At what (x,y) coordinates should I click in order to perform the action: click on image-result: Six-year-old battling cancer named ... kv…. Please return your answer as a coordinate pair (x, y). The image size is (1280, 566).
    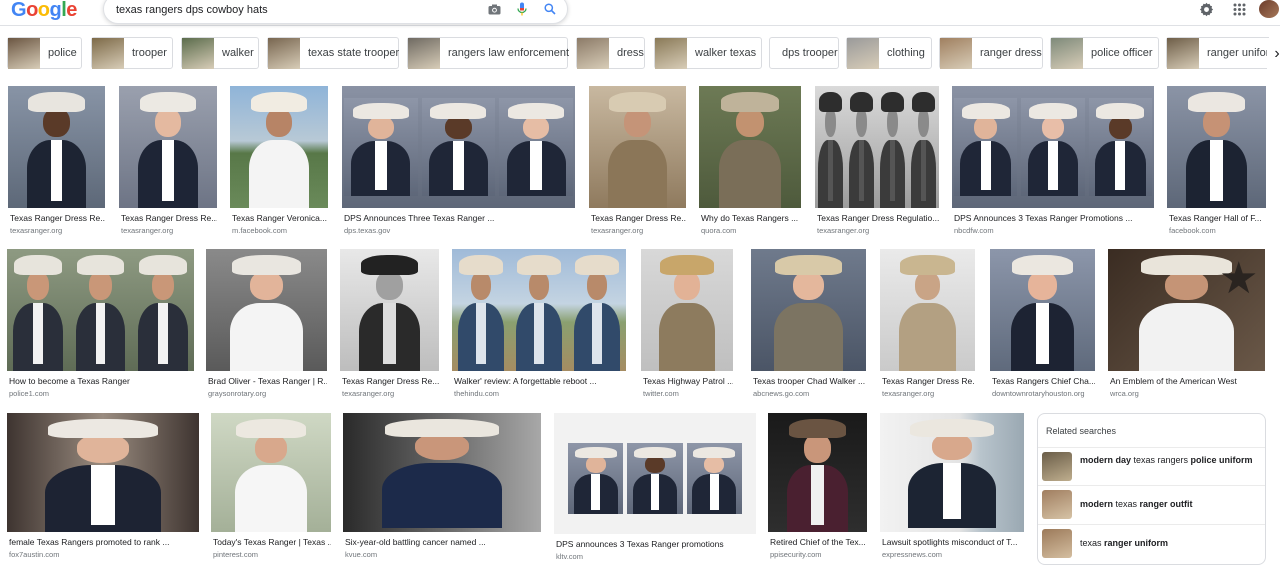
    Looking at the image, I should click on (442, 488).